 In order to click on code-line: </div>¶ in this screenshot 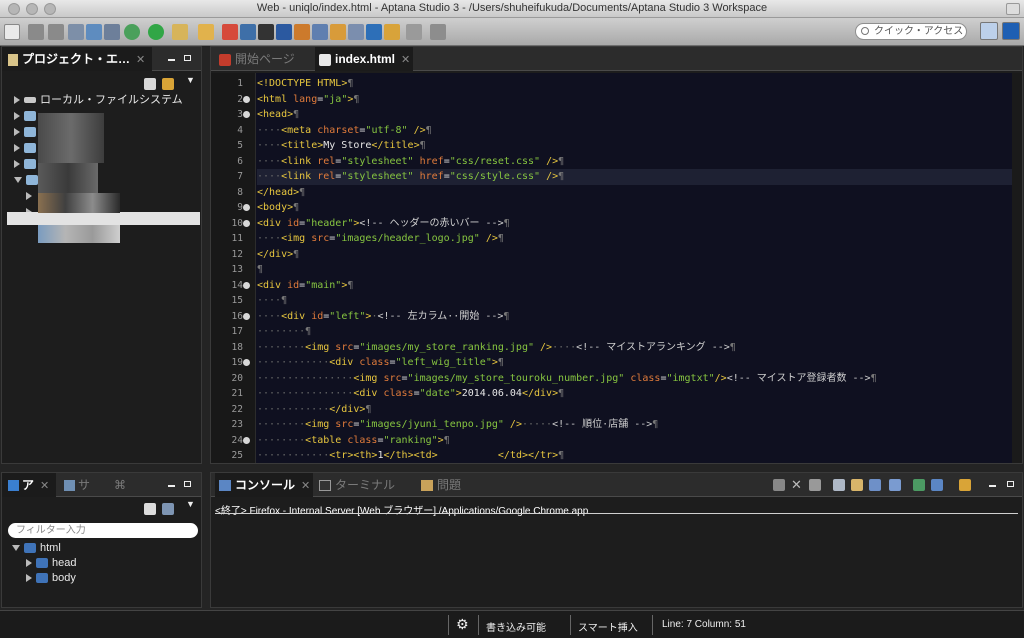, I will do `click(635, 255)`.